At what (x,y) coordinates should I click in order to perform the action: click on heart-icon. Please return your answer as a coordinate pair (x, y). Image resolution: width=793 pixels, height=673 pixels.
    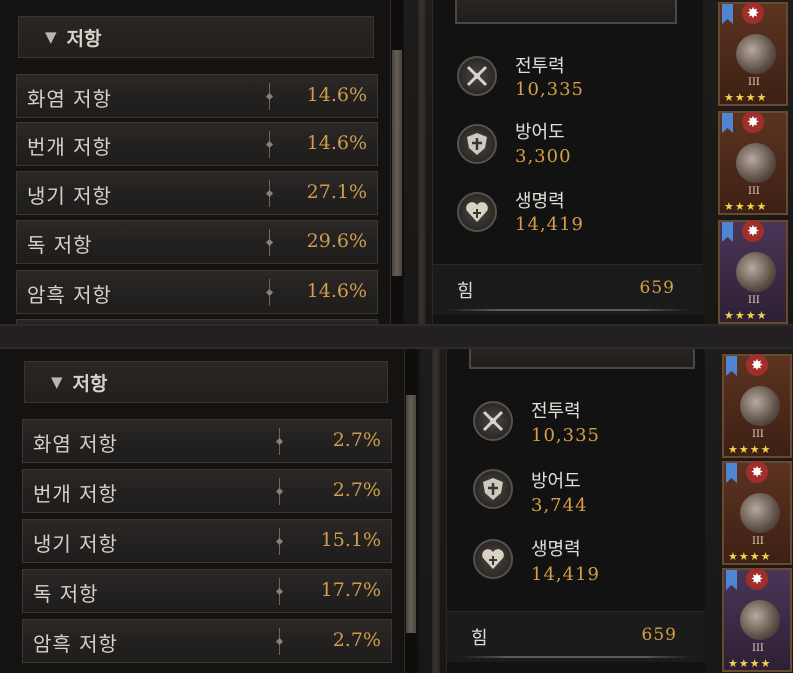
    Looking at the image, I should click on (477, 212).